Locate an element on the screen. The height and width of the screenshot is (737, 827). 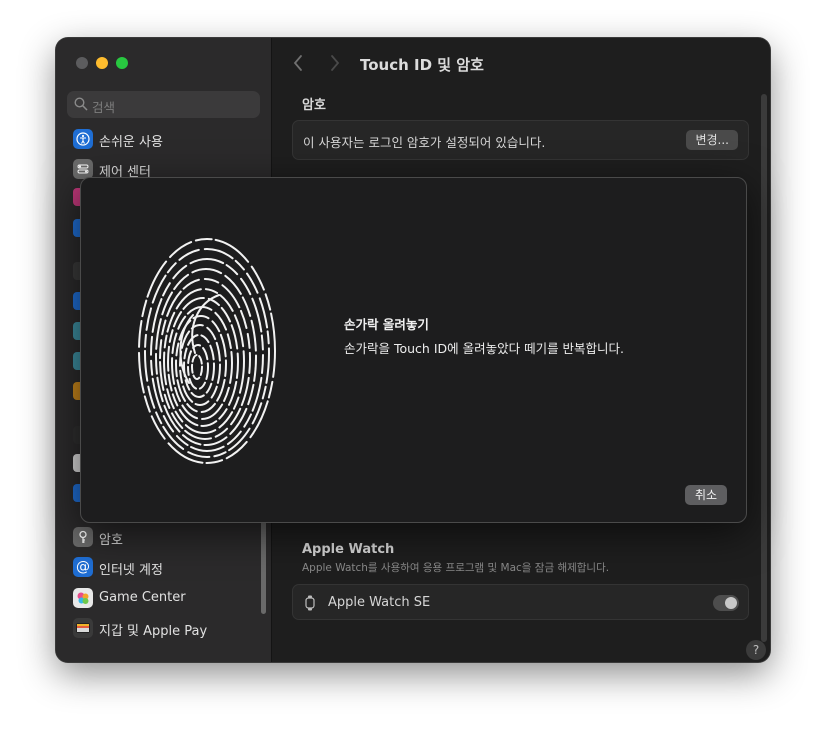
dialog-message: 손가락을 Touch ID에 올려놓았다 떼기를 반복합니다. is located at coordinates (484, 348).